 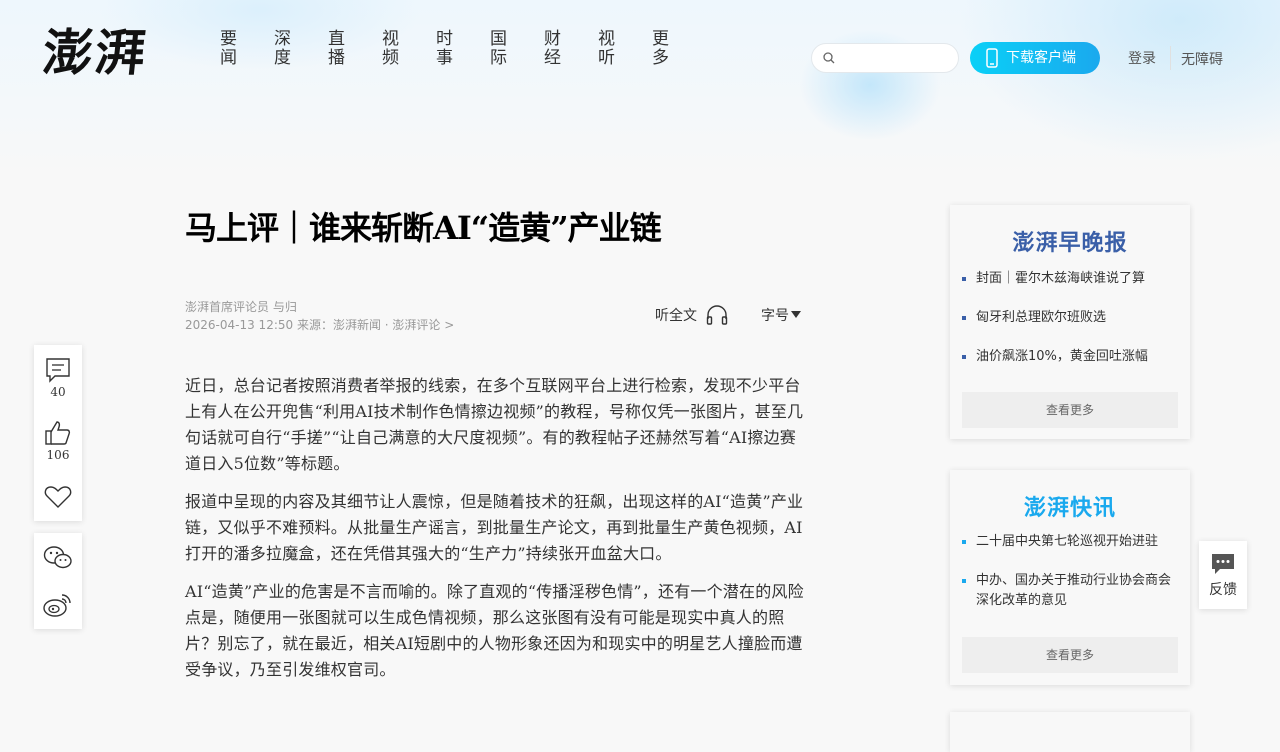 I want to click on list-item: 匈牙利总理欧尔班败选, so click(x=1072, y=318).